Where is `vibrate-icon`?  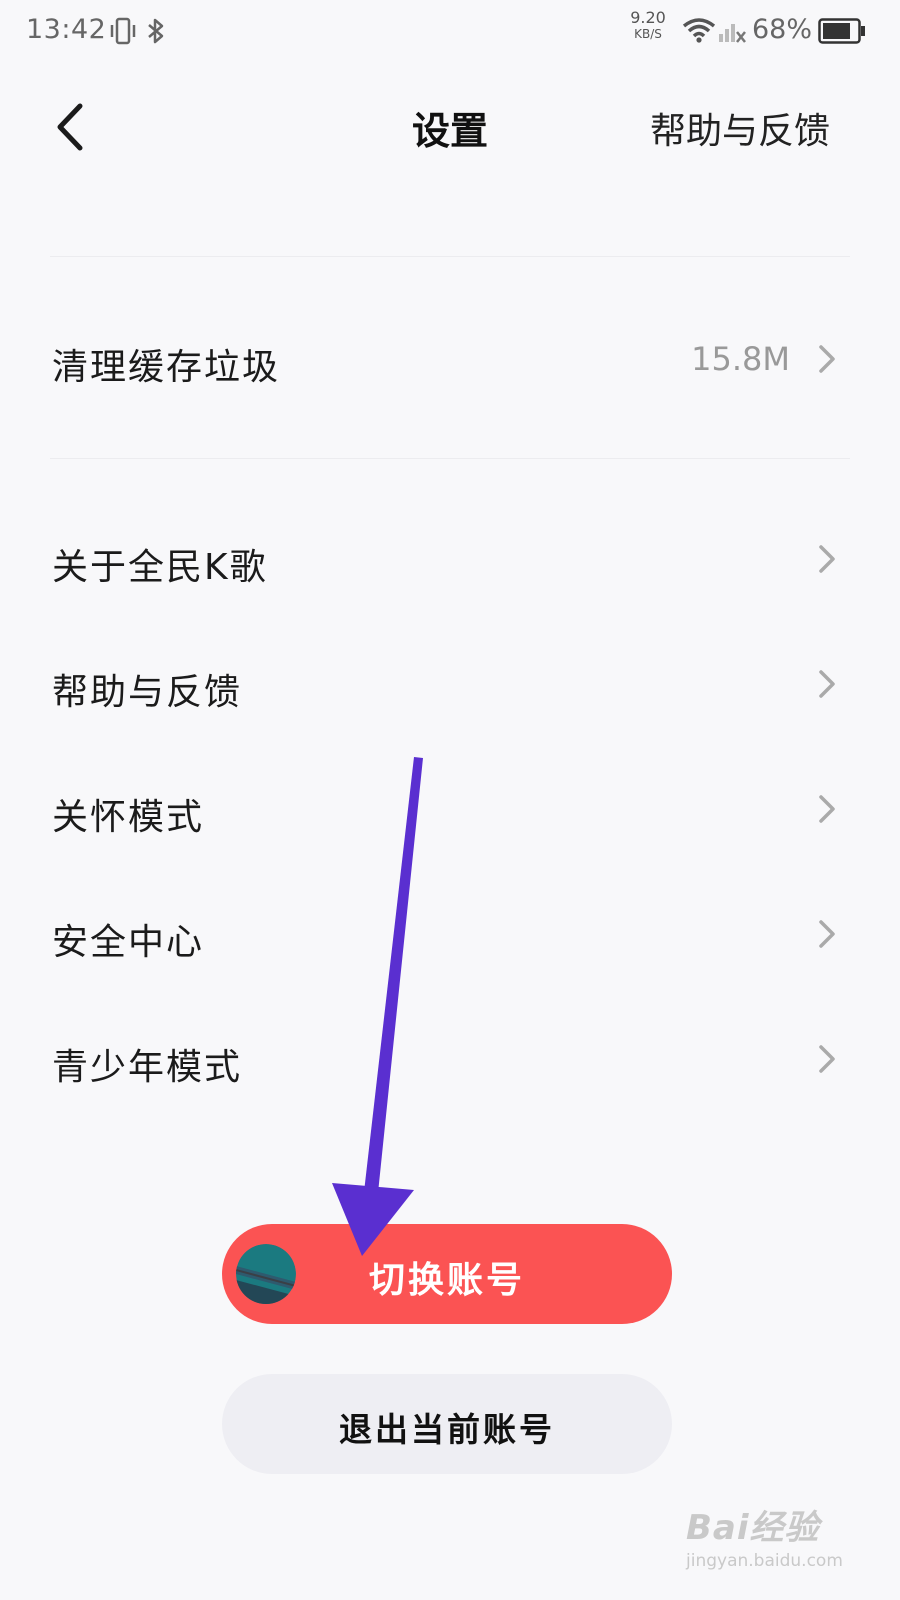 vibrate-icon is located at coordinates (123, 31).